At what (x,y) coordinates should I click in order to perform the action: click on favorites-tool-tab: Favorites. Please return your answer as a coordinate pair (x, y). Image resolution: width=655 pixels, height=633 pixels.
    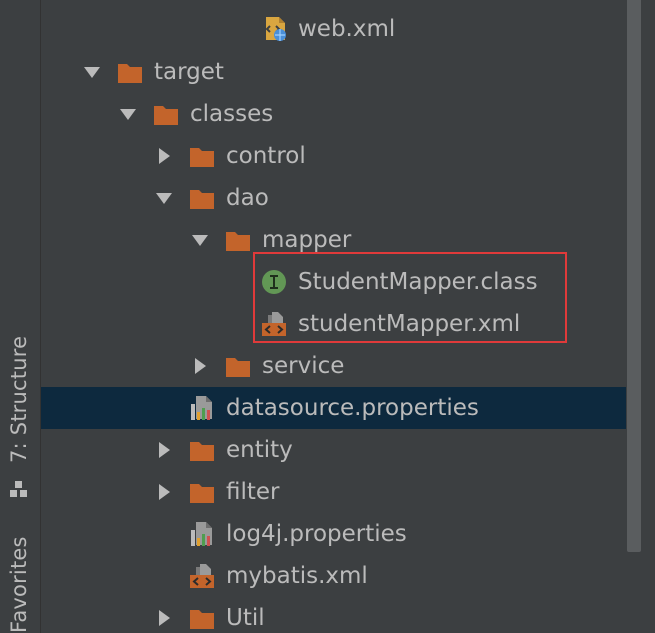
    Looking at the image, I should click on (20, 581).